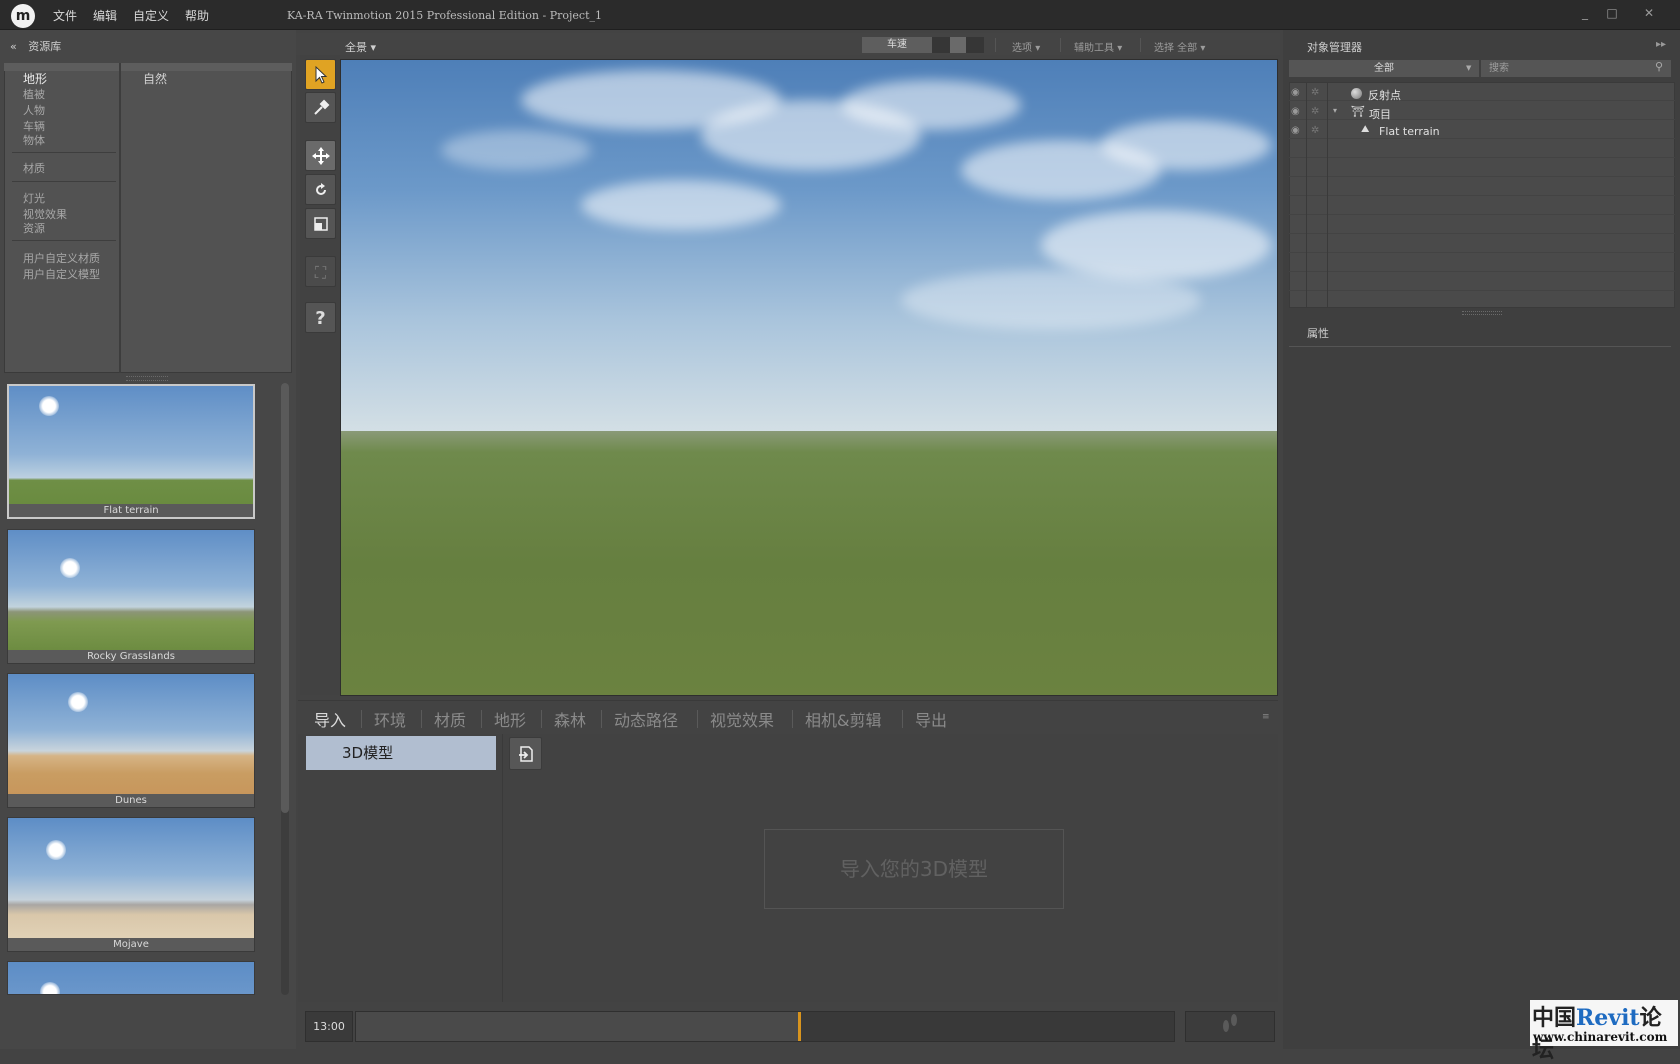 The height and width of the screenshot is (1064, 1680). What do you see at coordinates (34, 94) in the screenshot?
I see `category-vegetation: 植被` at bounding box center [34, 94].